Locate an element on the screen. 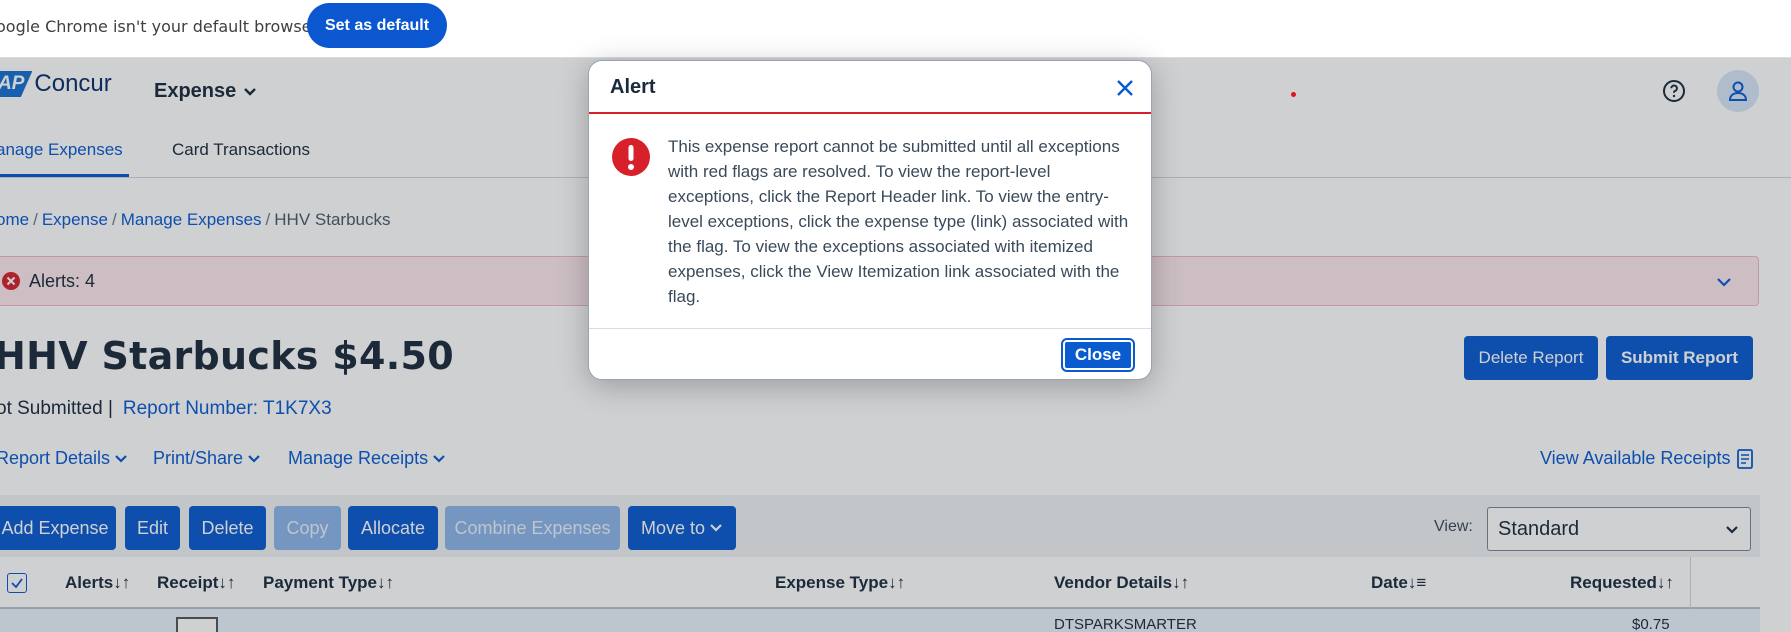  dialog-divider is located at coordinates (870, 113).